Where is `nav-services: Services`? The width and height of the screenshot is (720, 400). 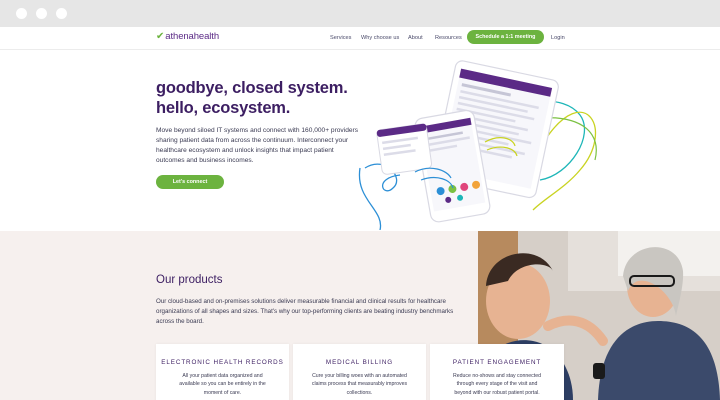
nav-services: Services is located at coordinates (340, 38).